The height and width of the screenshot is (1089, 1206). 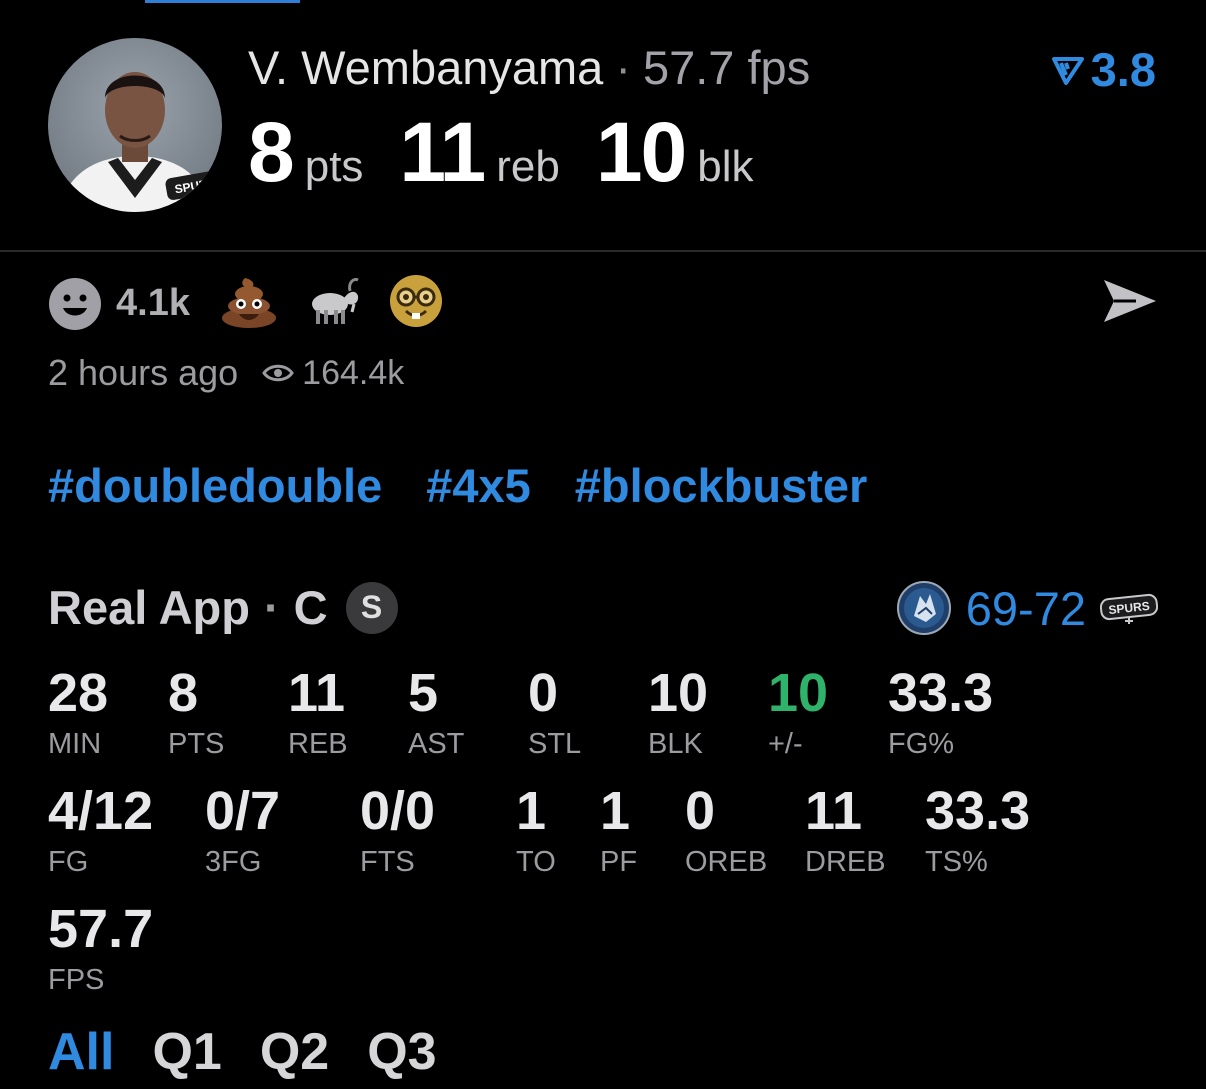 What do you see at coordinates (1123, 69) in the screenshot?
I see `rating-value: 3.8` at bounding box center [1123, 69].